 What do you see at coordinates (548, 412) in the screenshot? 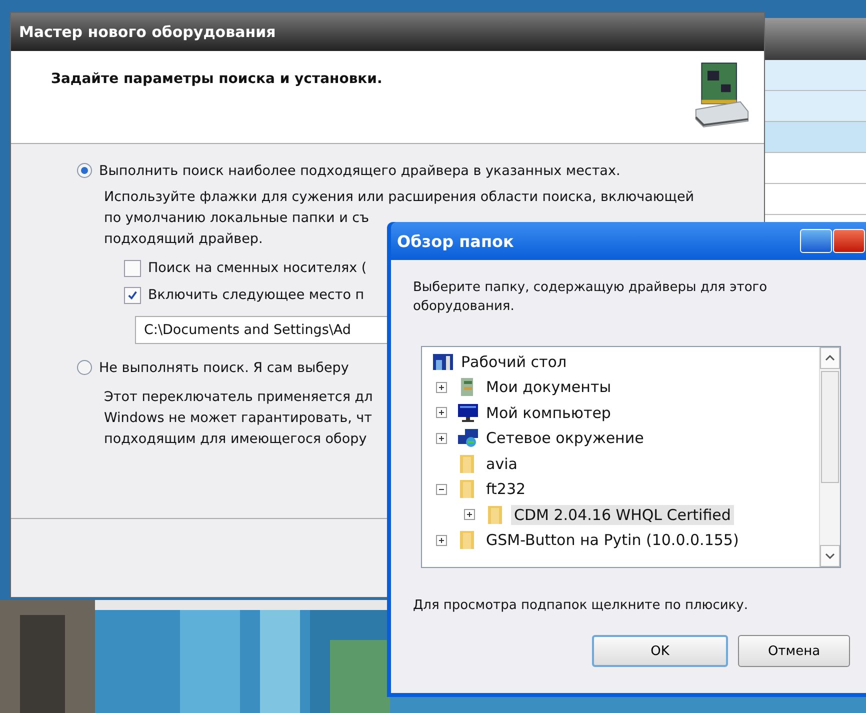
I see `folder-tree-item: Мой компьютер` at bounding box center [548, 412].